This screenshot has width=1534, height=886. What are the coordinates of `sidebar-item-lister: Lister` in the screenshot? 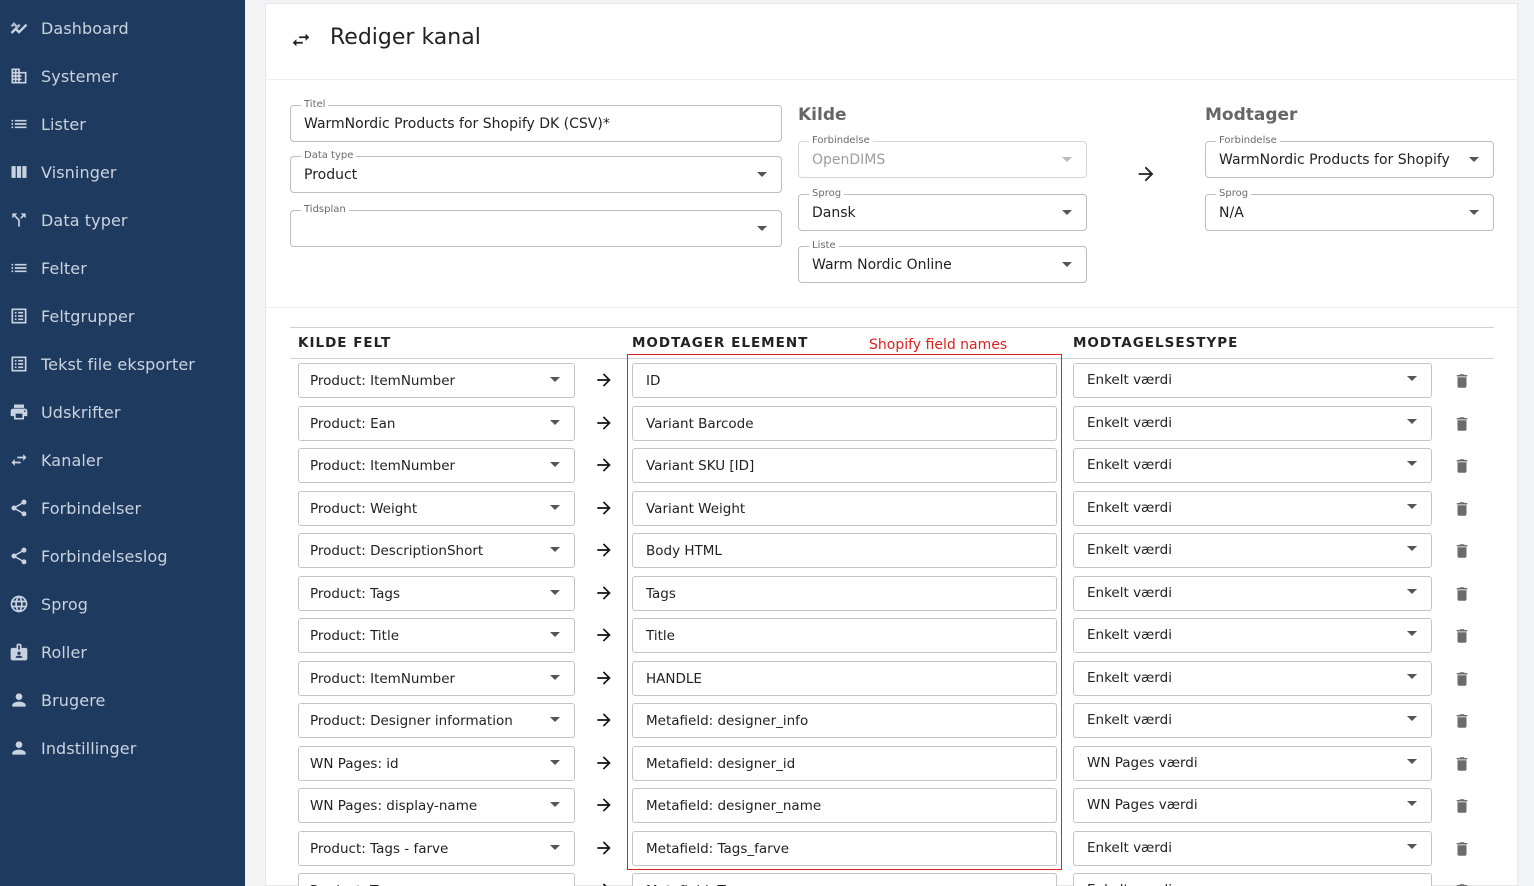 It's located at (122, 124).